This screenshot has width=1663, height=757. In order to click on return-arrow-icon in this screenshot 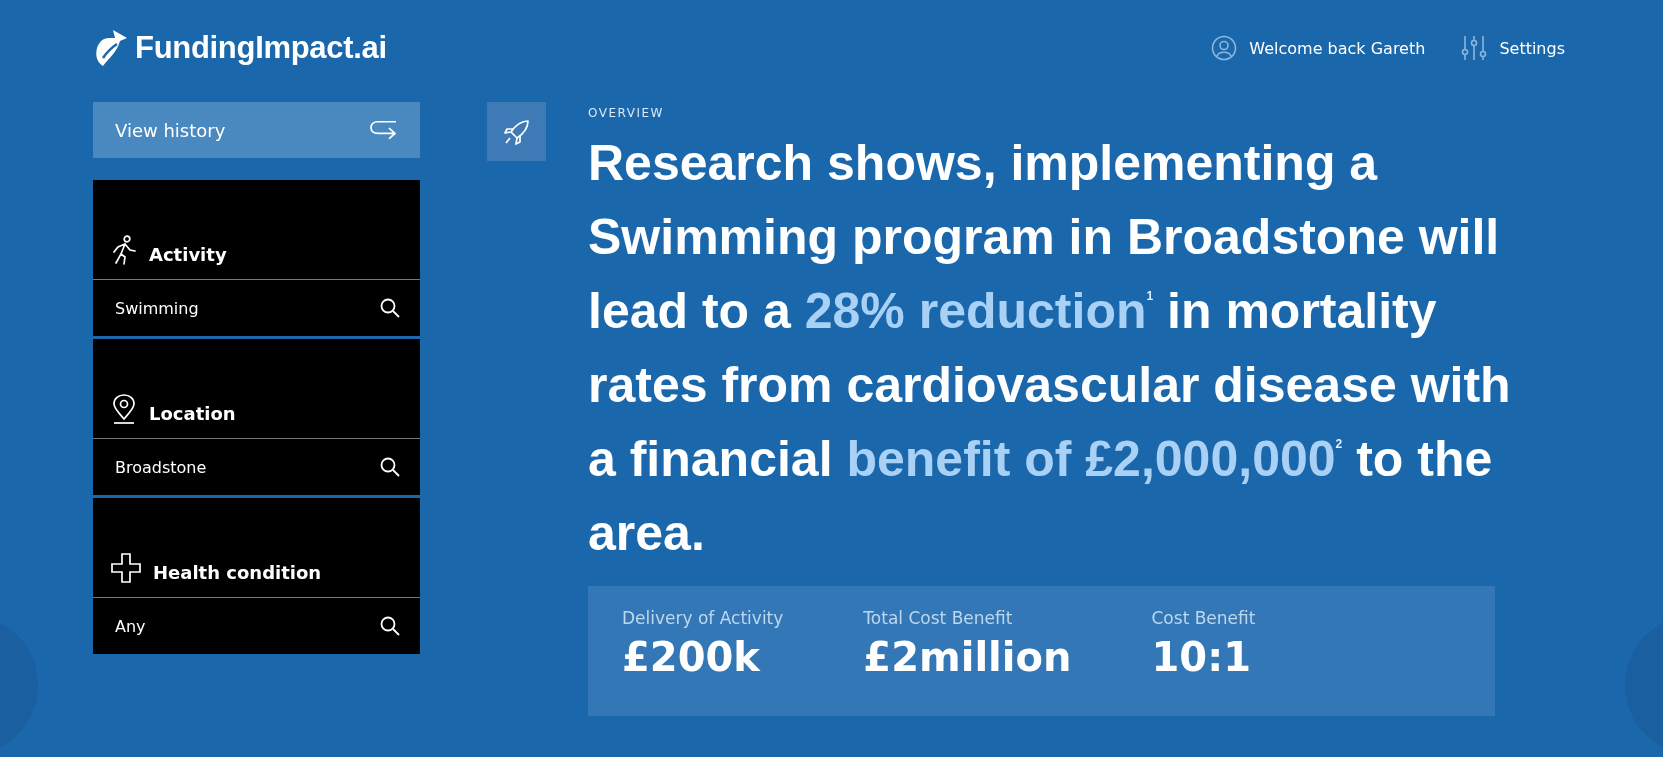, I will do `click(383, 130)`.